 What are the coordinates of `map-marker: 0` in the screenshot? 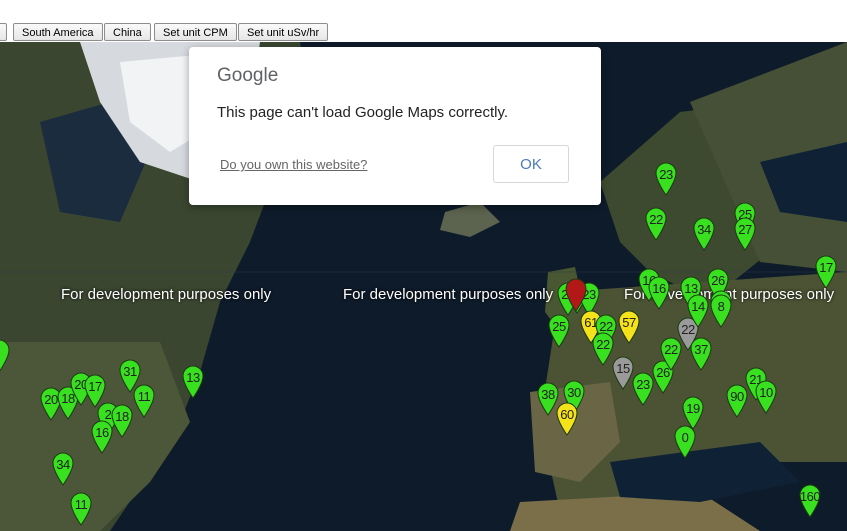 It's located at (685, 442).